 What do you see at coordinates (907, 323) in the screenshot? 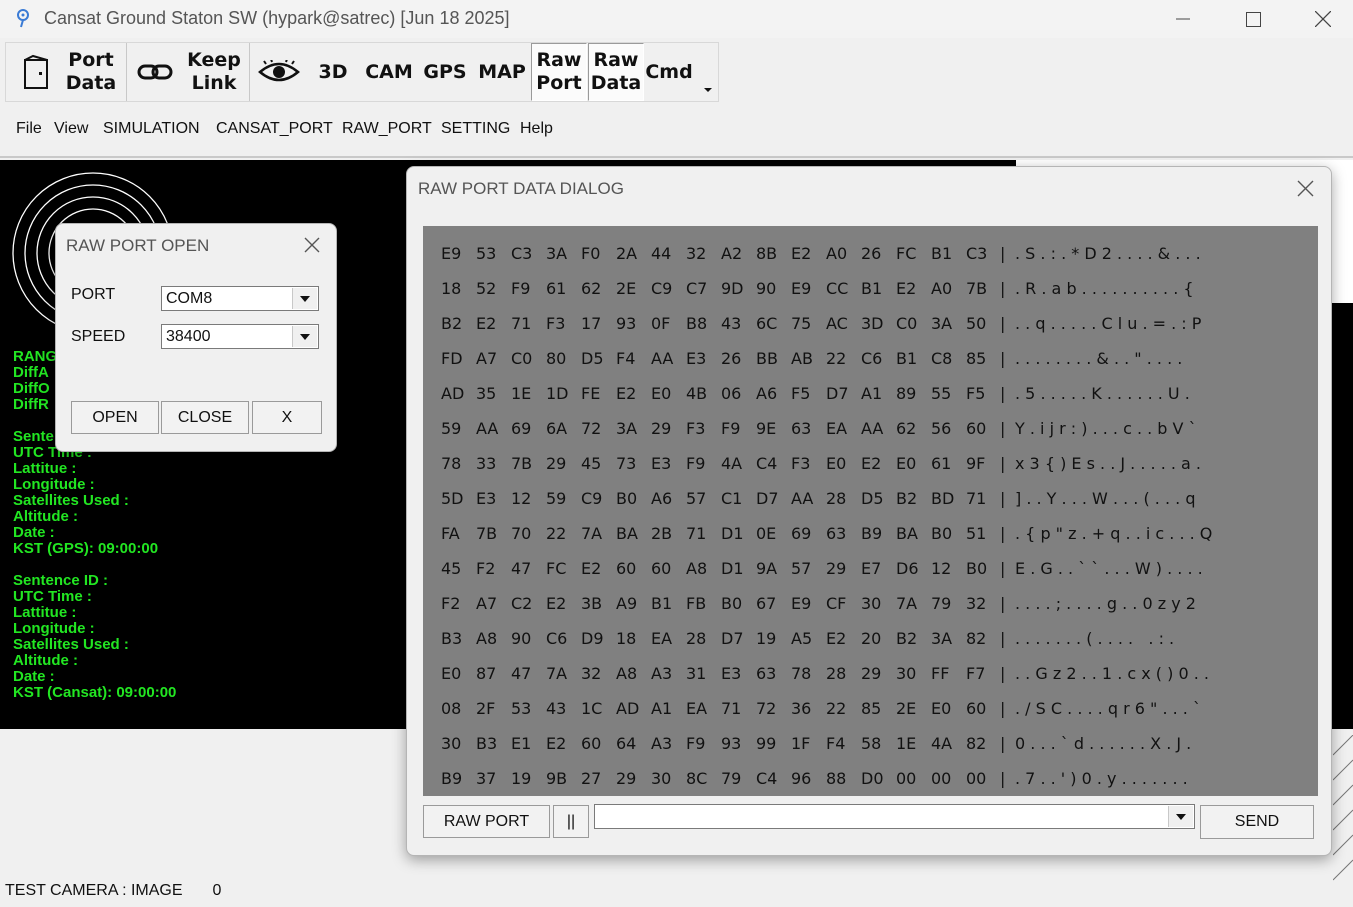
I see `hex-byte: C0` at bounding box center [907, 323].